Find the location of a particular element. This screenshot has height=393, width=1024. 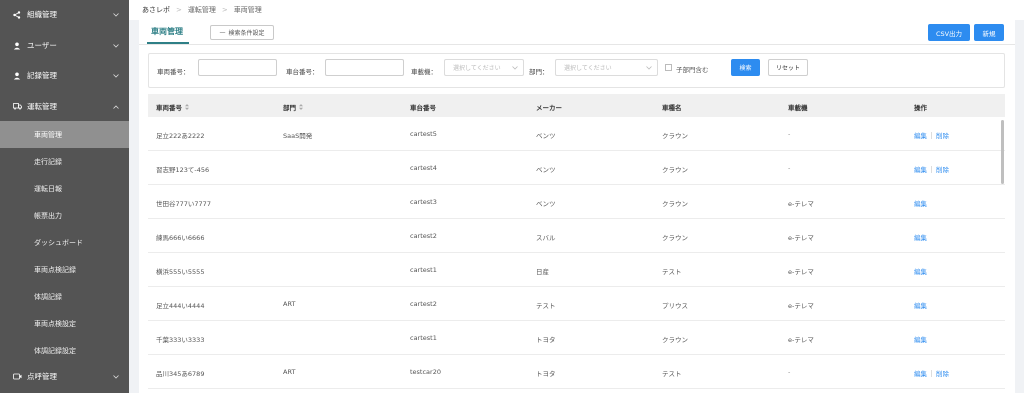

user-icon is located at coordinates (17, 46).